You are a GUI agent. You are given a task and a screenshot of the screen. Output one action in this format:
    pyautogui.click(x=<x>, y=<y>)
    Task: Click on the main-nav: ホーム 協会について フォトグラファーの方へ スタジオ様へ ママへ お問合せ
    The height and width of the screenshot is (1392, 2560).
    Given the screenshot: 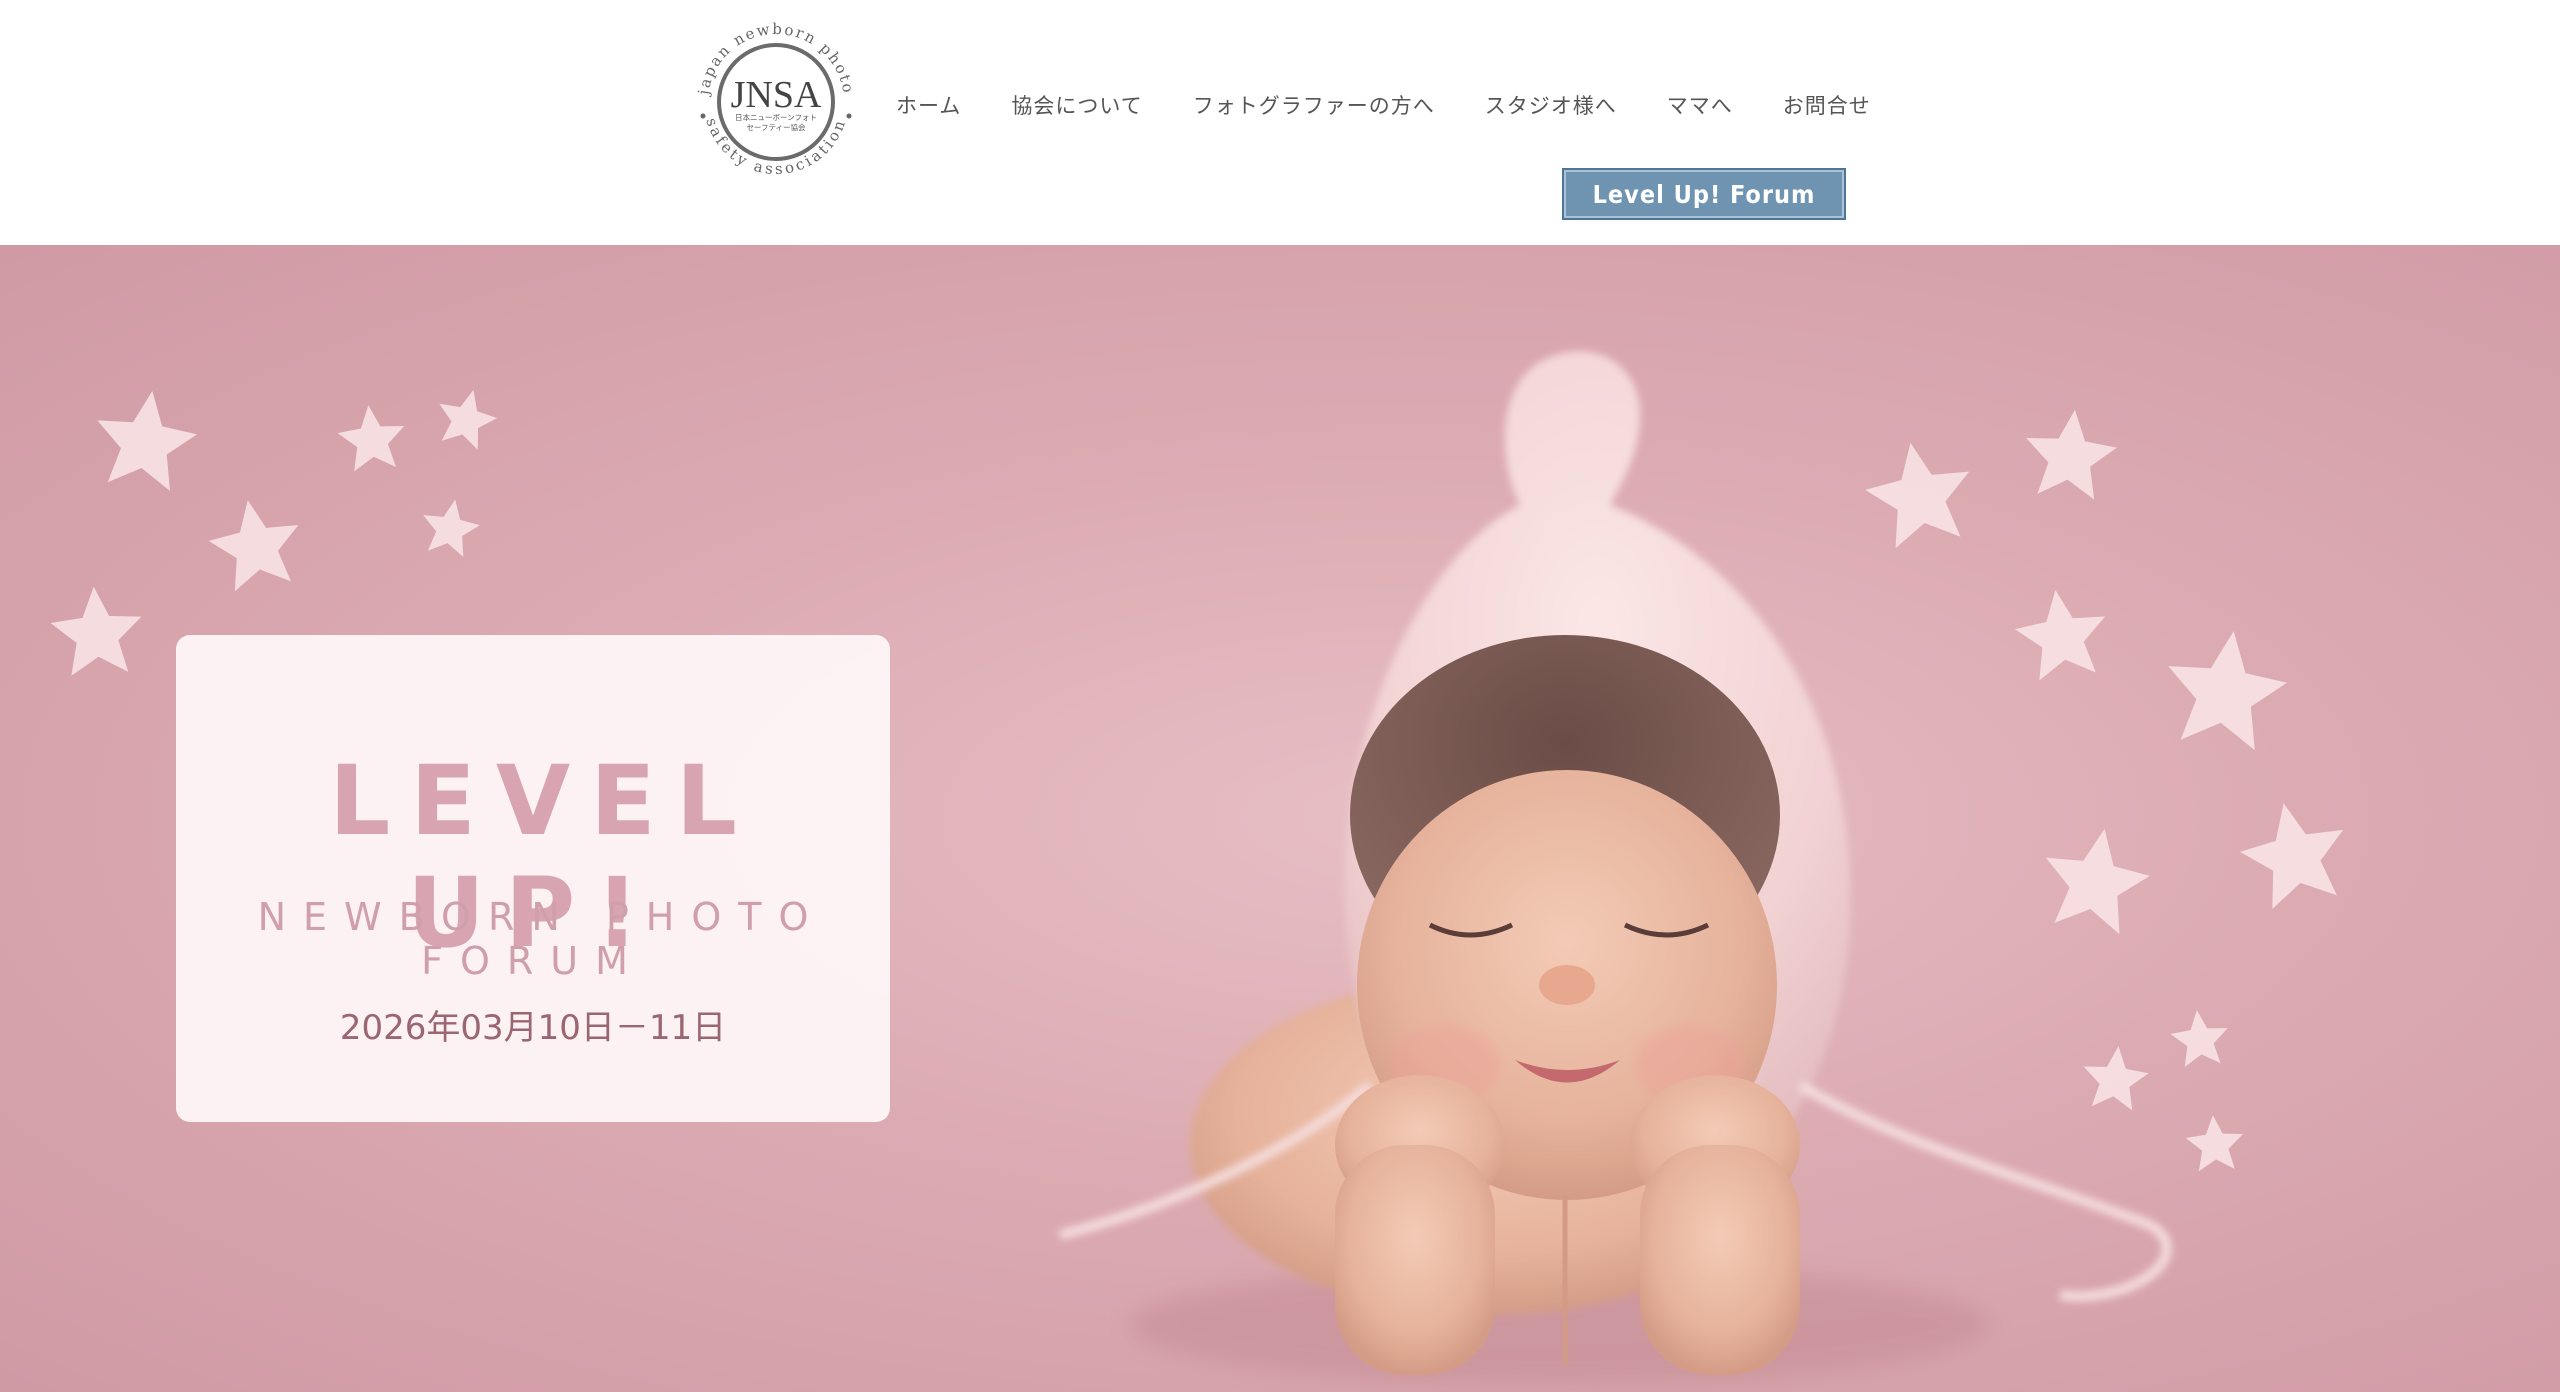 What is the action you would take?
    pyautogui.click(x=1383, y=105)
    